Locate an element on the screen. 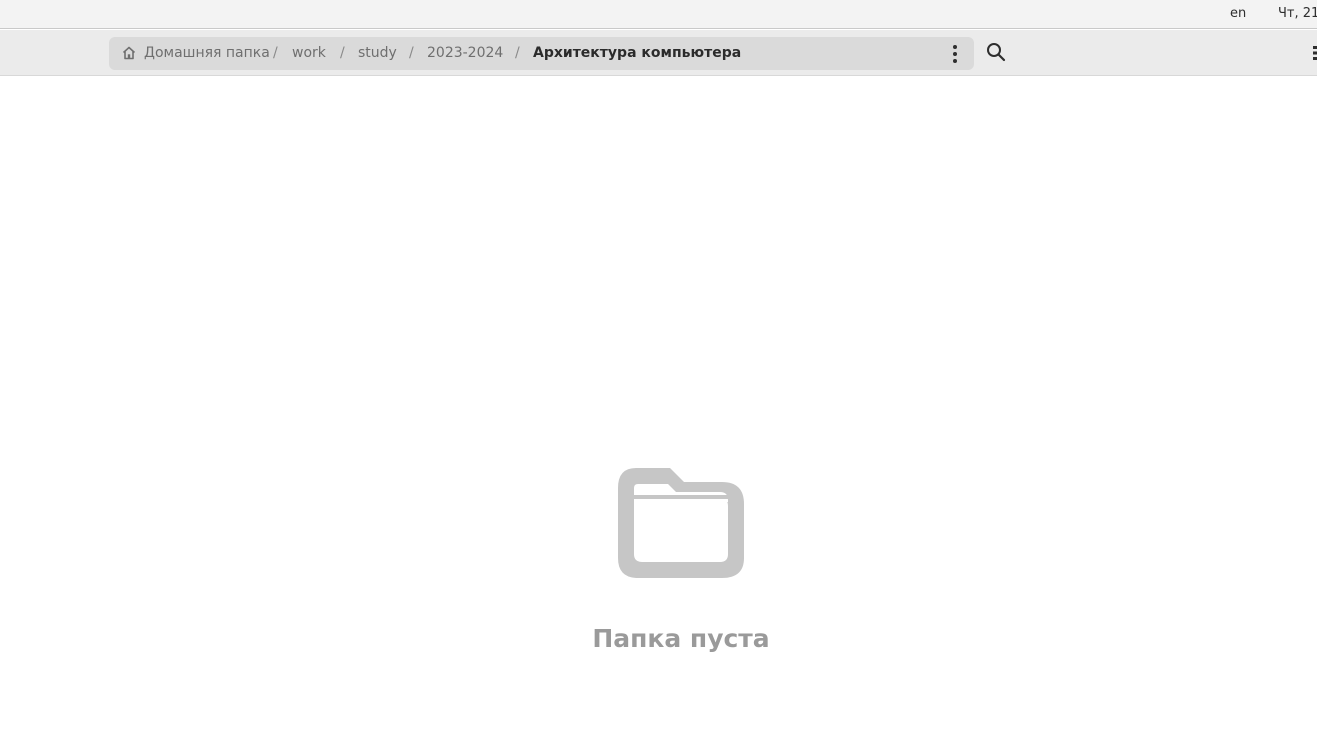 The height and width of the screenshot is (754, 1317). empty-folder-message: Папка пуста is located at coordinates (681, 638).